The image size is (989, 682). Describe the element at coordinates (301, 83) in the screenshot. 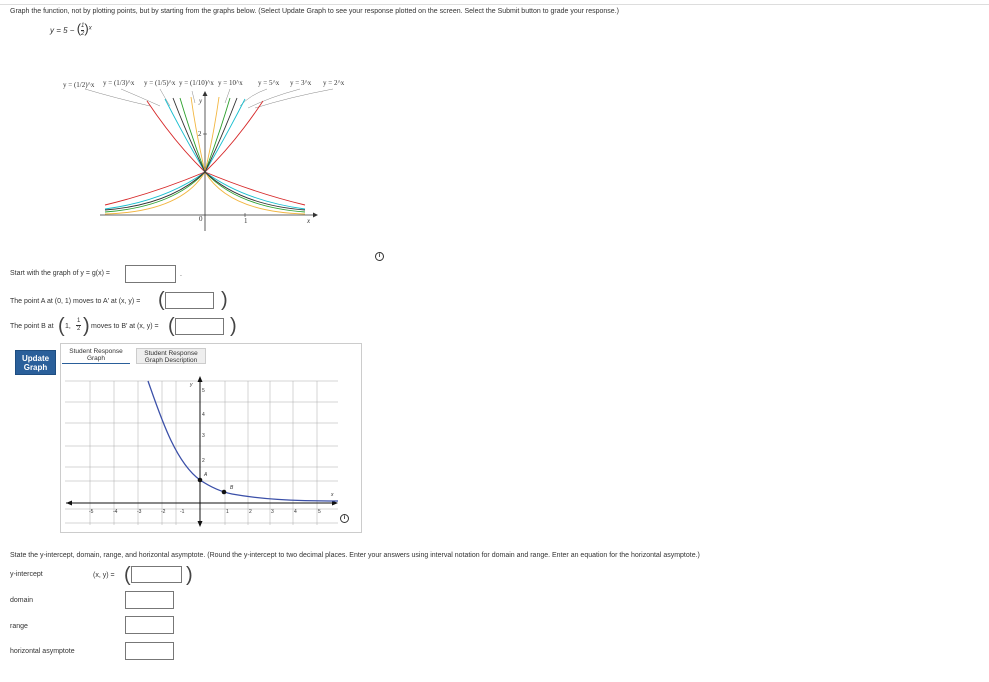

I see `label-three: y = 3^x` at that location.